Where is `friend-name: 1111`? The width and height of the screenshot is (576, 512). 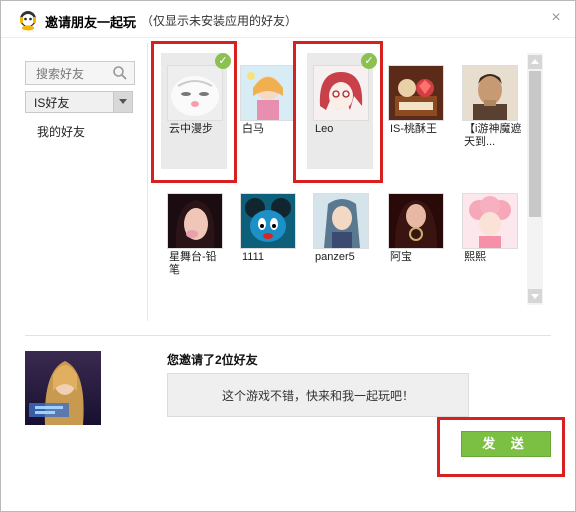 friend-name: 1111 is located at coordinates (253, 257).